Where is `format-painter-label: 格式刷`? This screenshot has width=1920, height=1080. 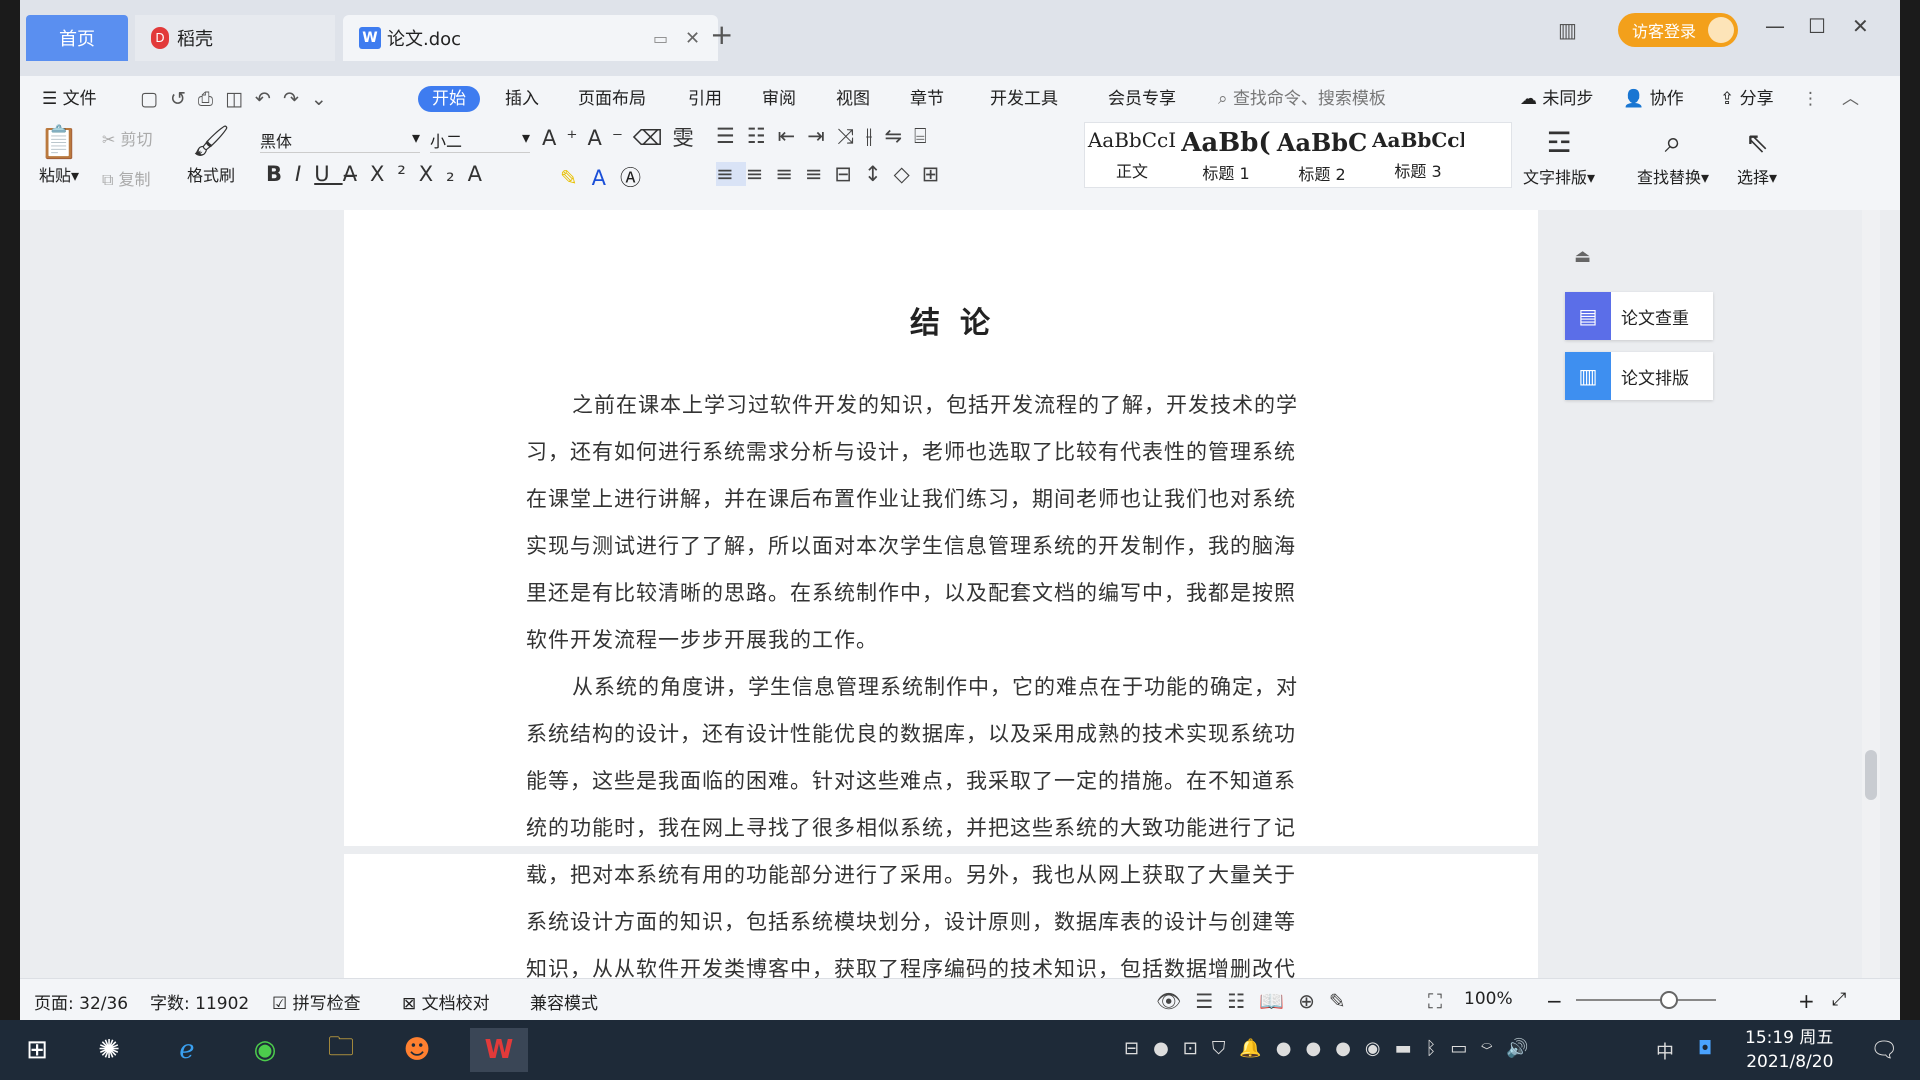 format-painter-label: 格式刷 is located at coordinates (210, 175).